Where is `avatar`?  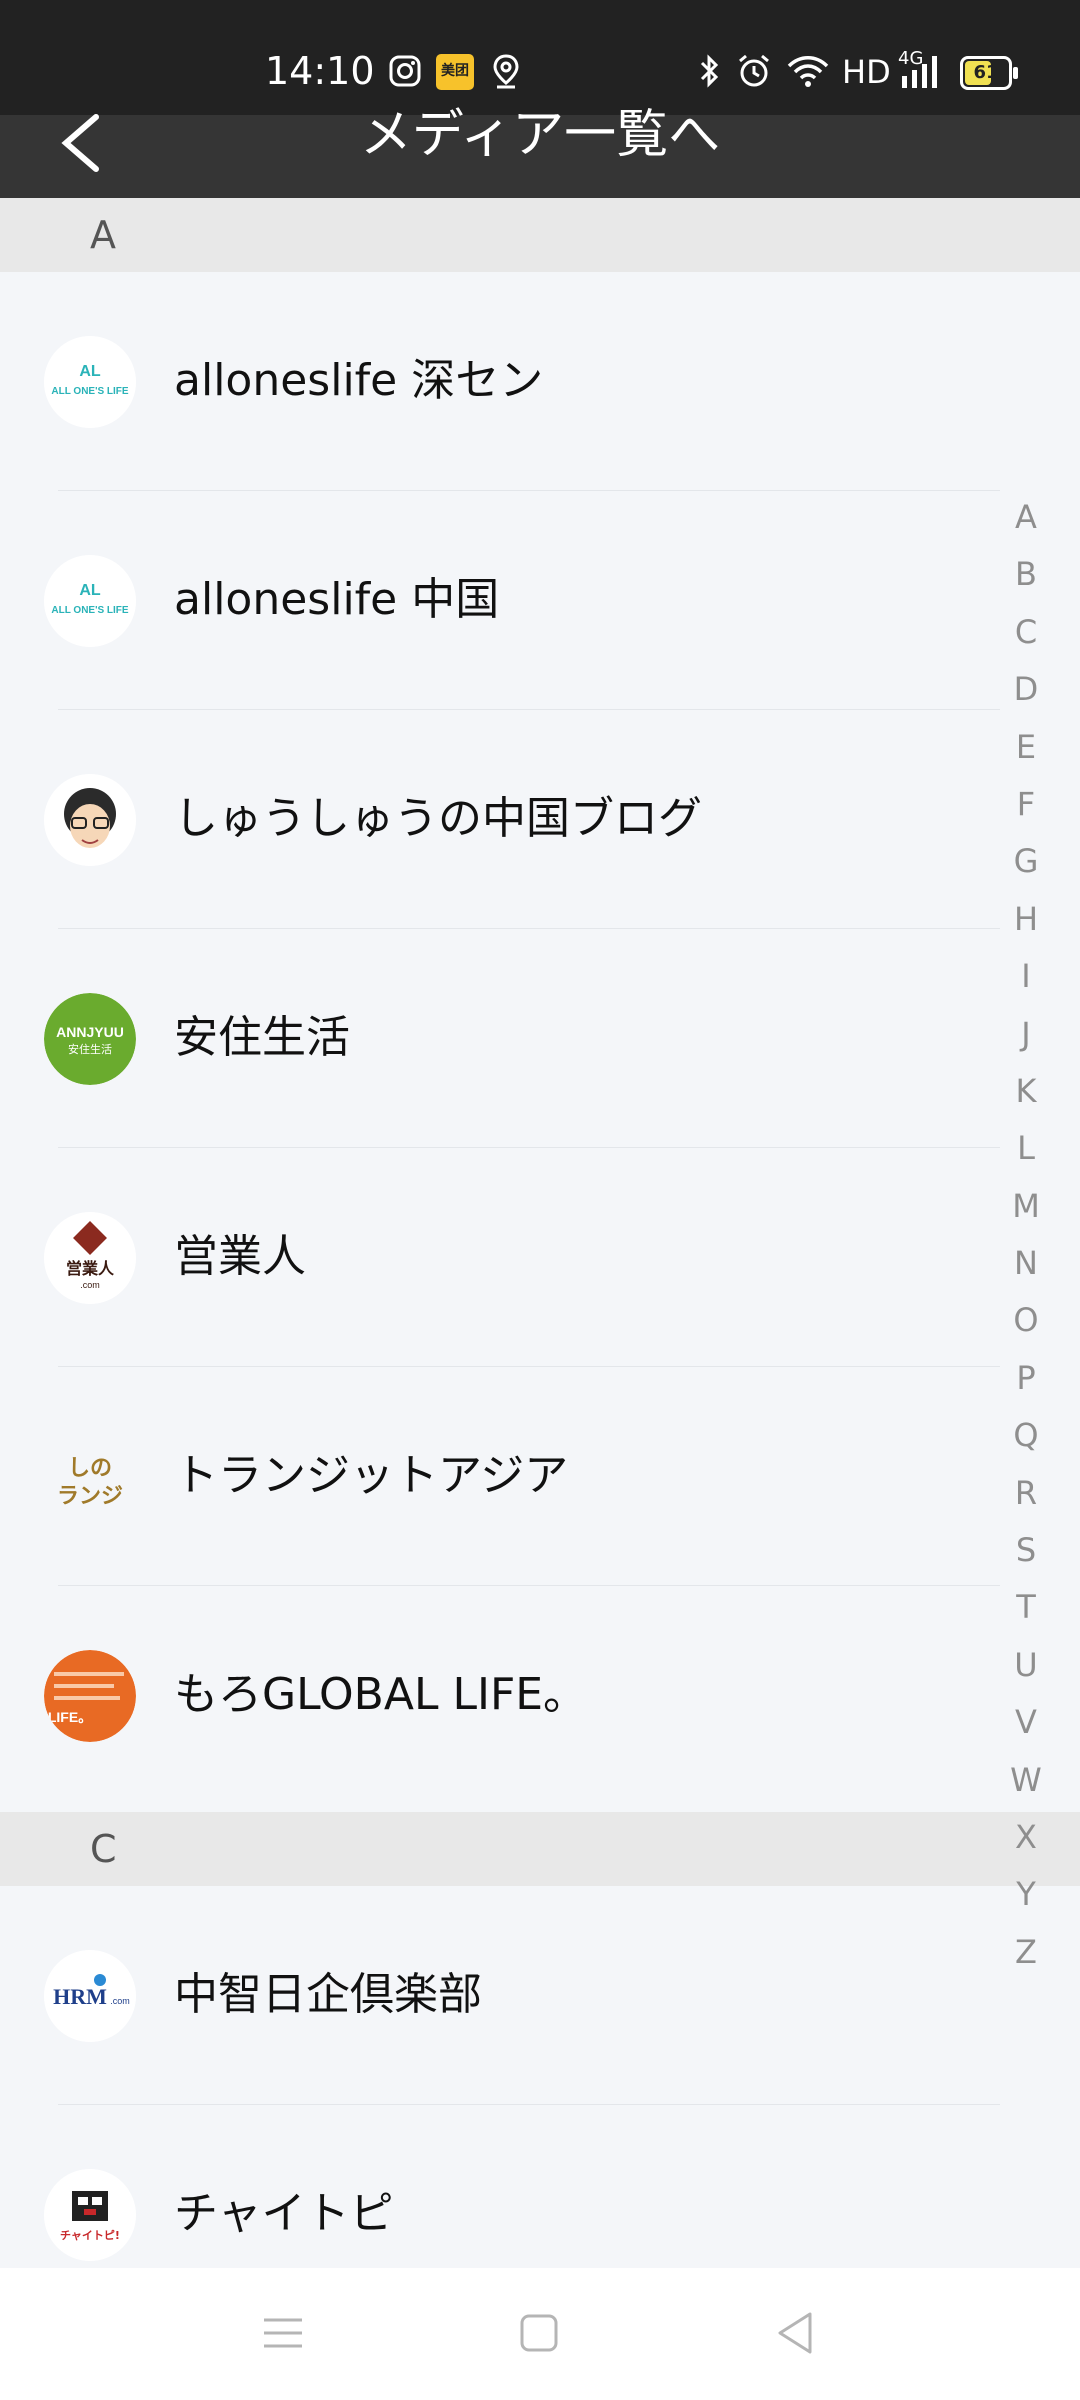
avatar is located at coordinates (90, 820).